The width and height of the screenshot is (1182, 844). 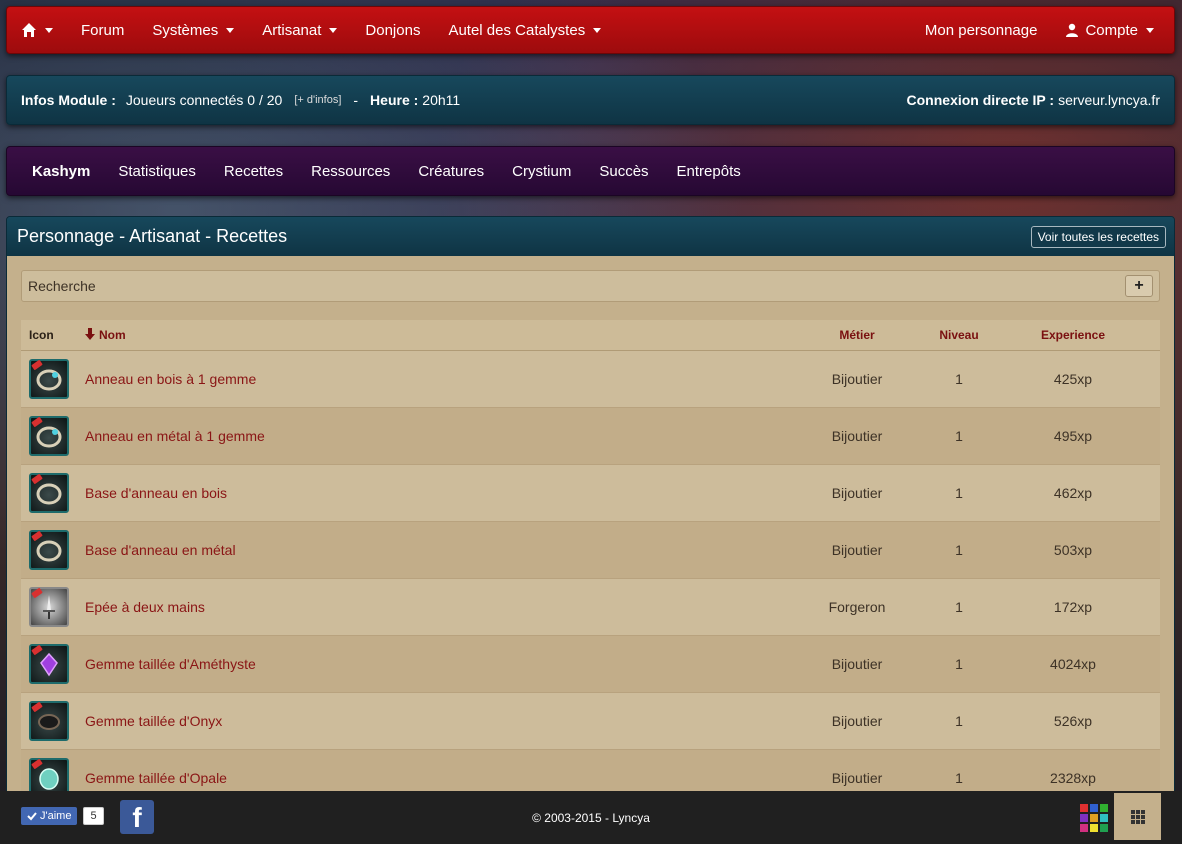 What do you see at coordinates (350, 171) in the screenshot?
I see `subnav-item-ressources: Ressources` at bounding box center [350, 171].